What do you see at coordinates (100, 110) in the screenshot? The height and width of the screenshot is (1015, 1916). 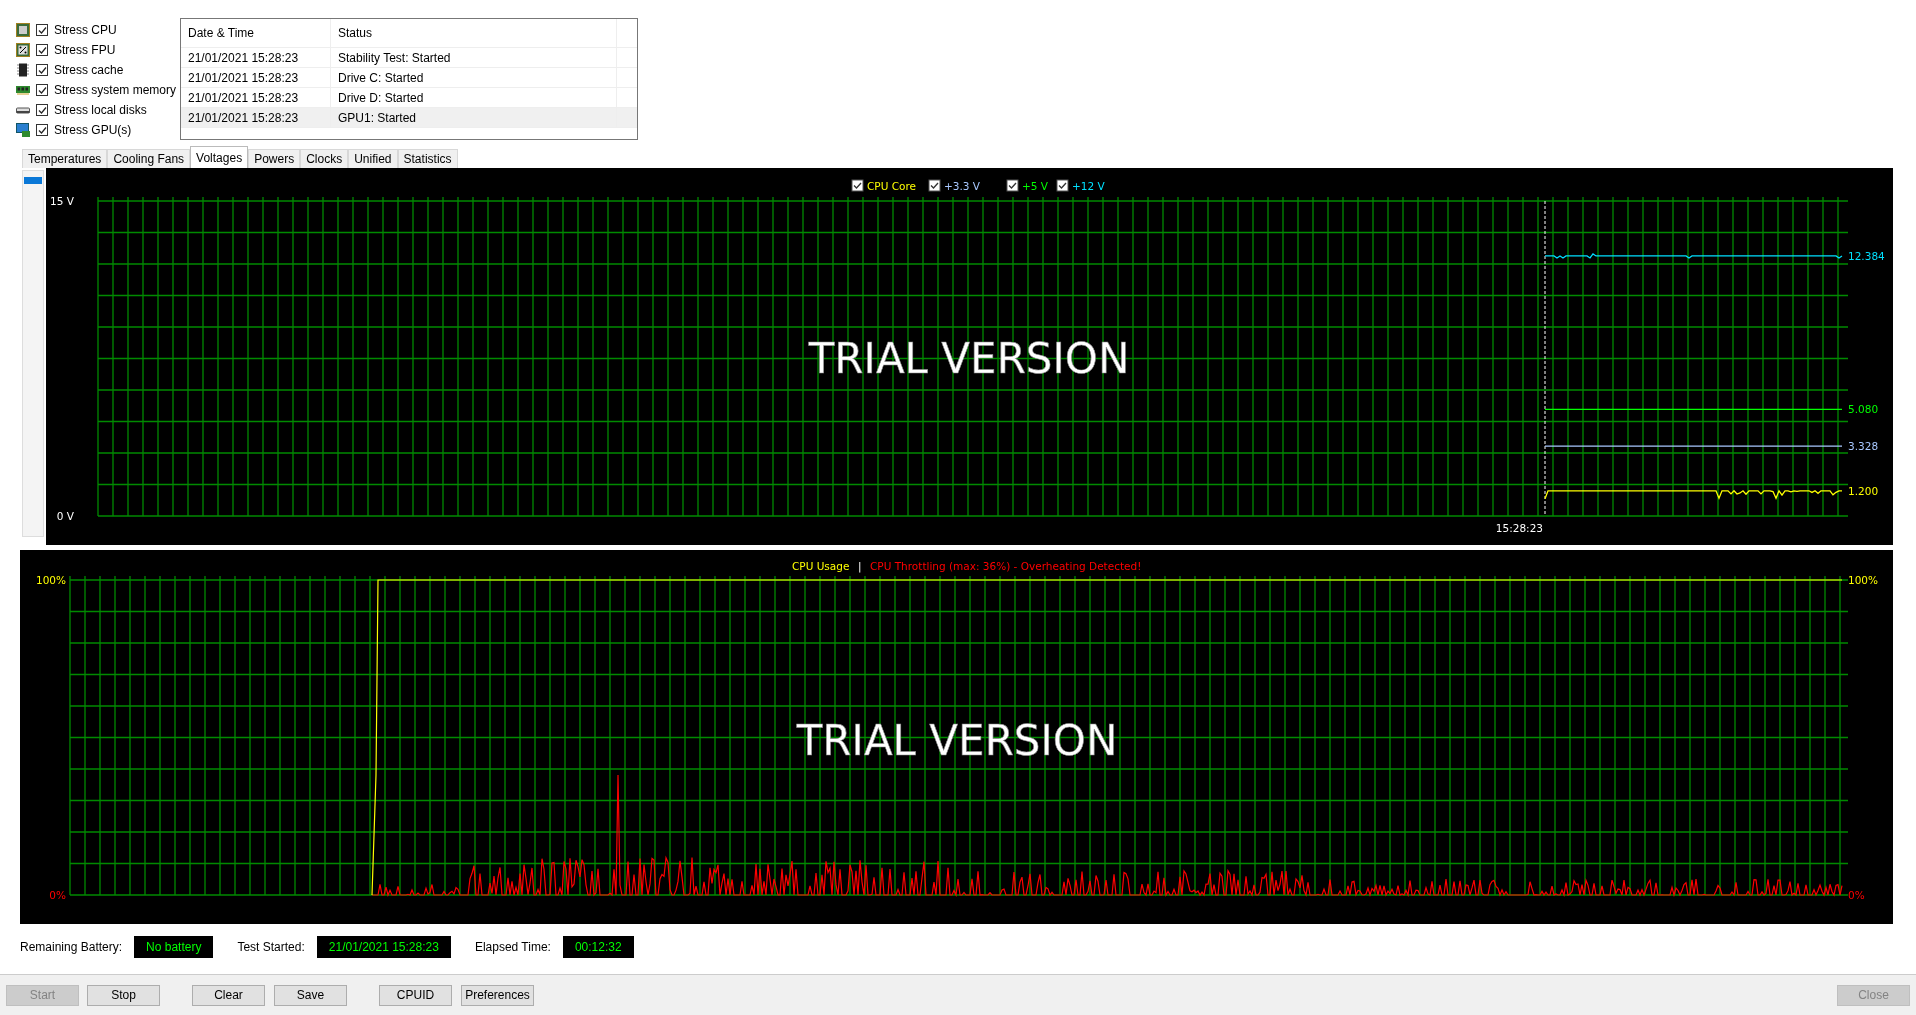 I see `checkbox-label: Stress local disks` at bounding box center [100, 110].